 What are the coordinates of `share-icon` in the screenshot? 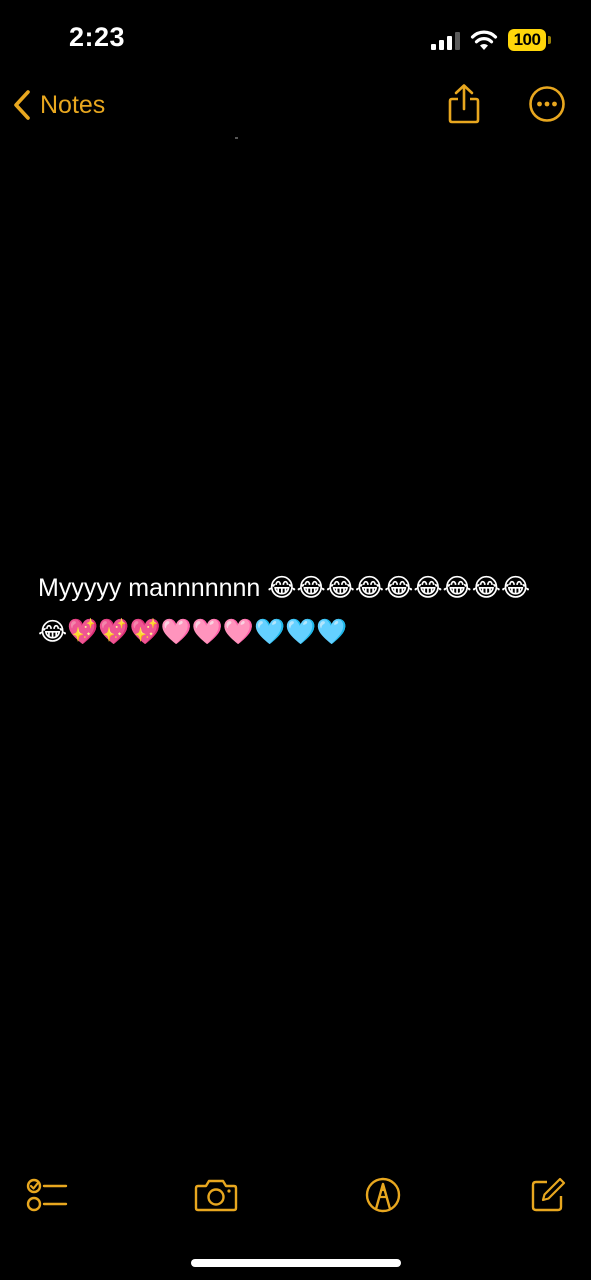 It's located at (464, 104).